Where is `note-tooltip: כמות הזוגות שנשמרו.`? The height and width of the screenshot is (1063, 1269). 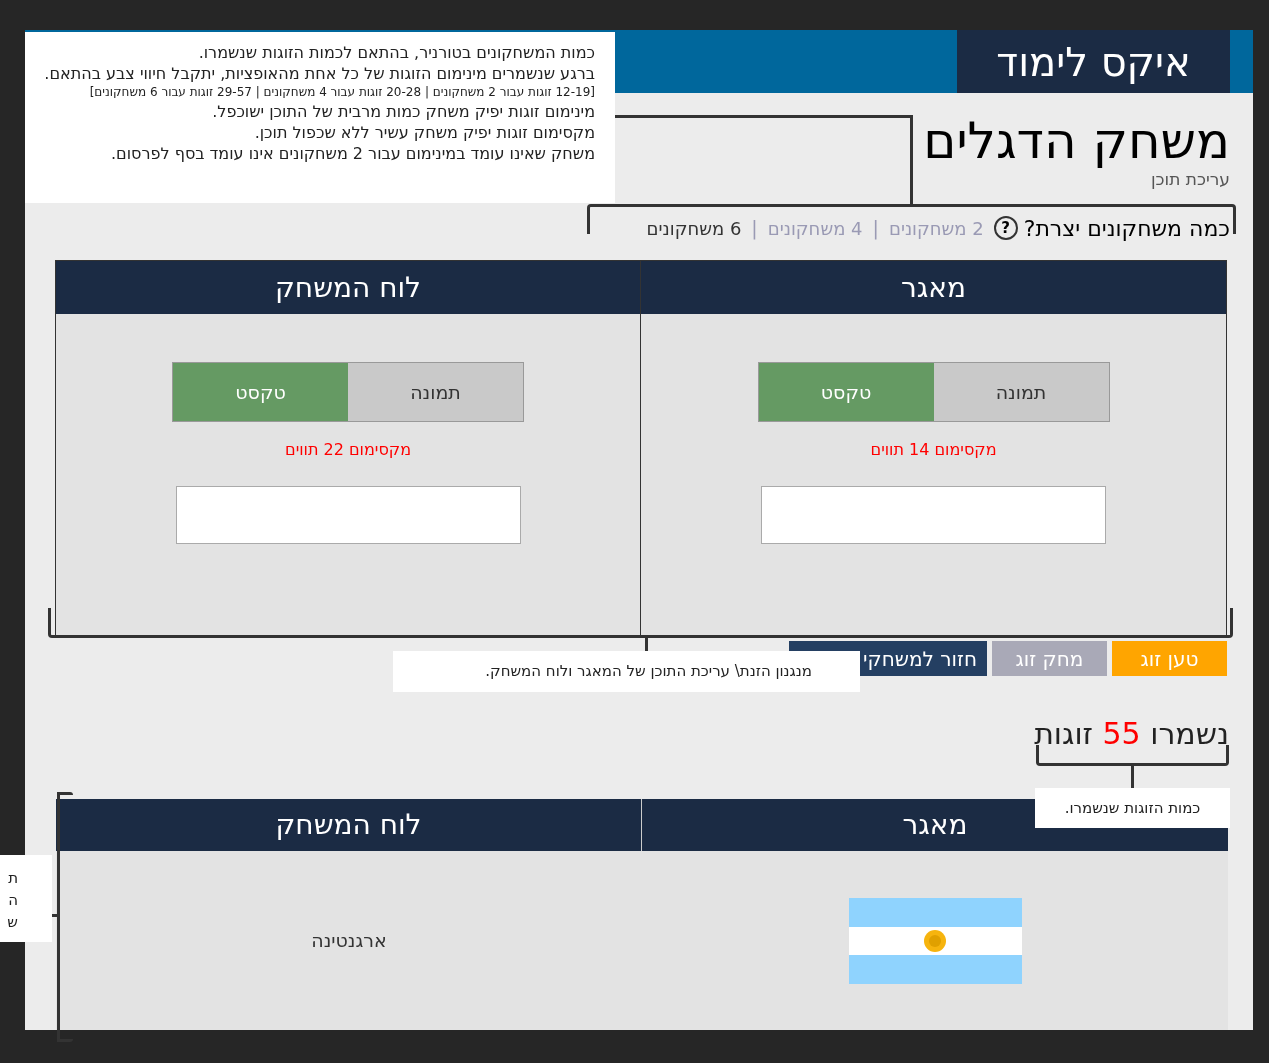
note-tooltip: כמות הזוגות שנשמרו. is located at coordinates (1132, 808).